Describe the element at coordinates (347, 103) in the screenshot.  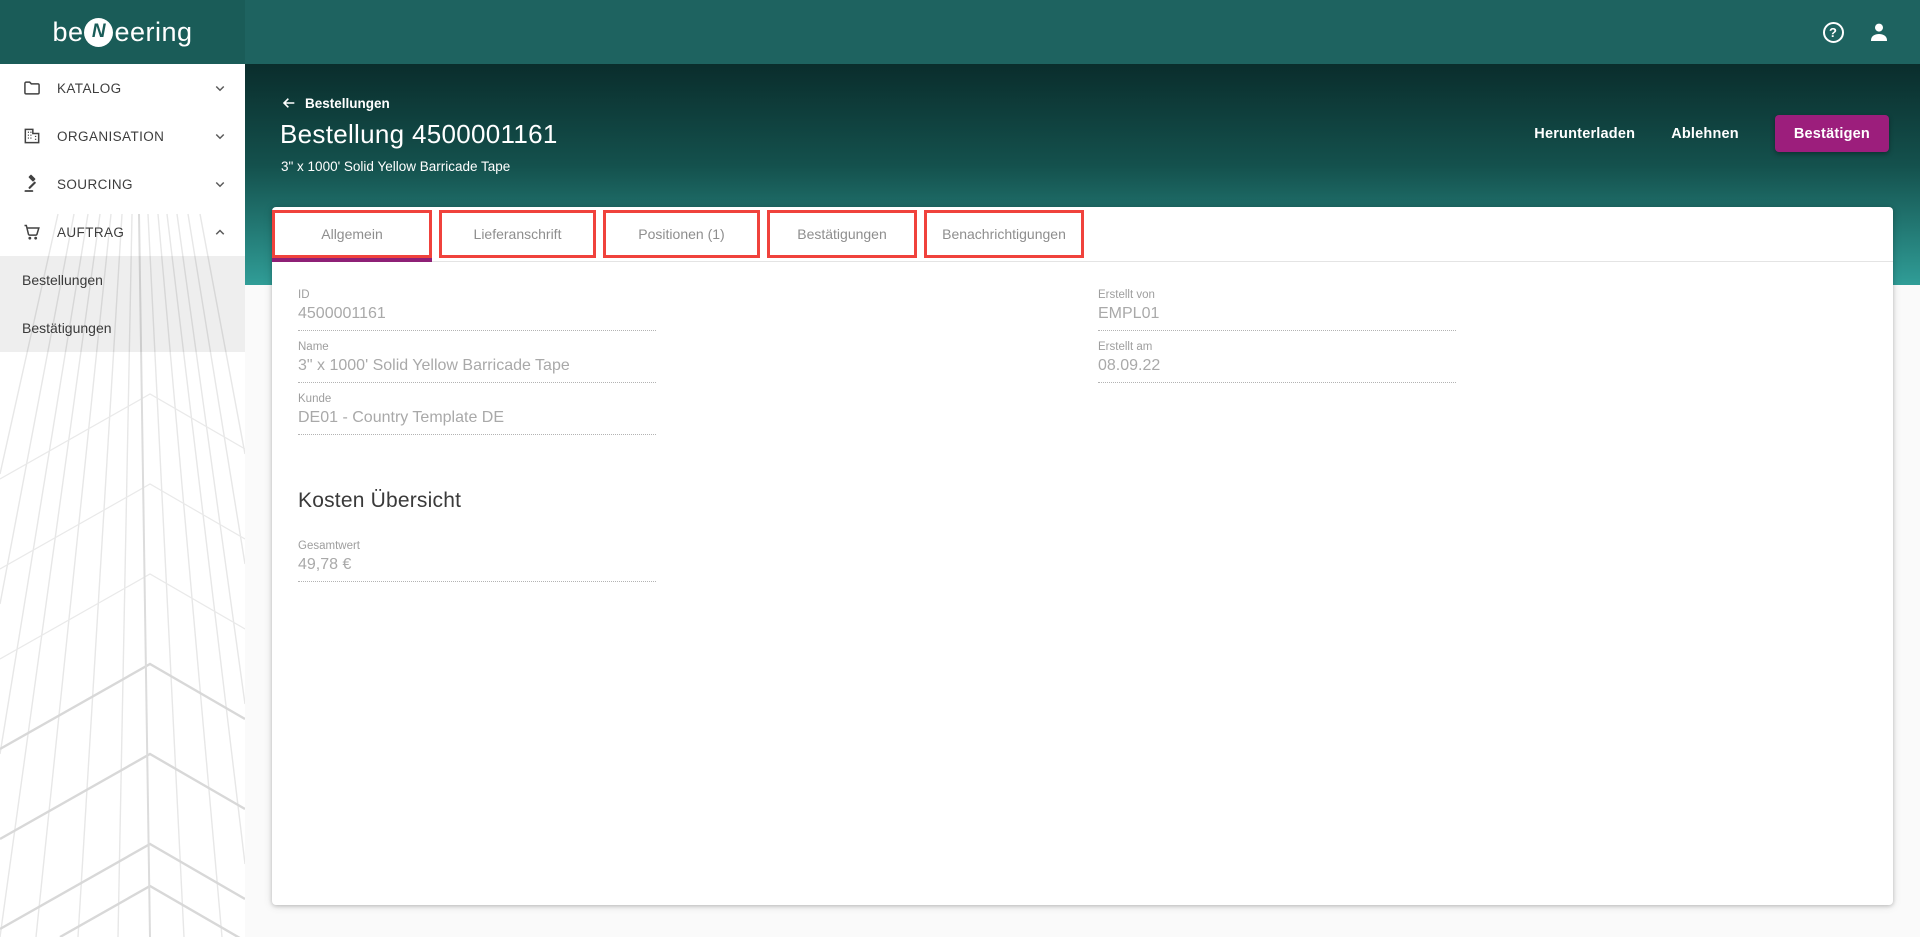
I see `back-link-label: Bestellungen` at that location.